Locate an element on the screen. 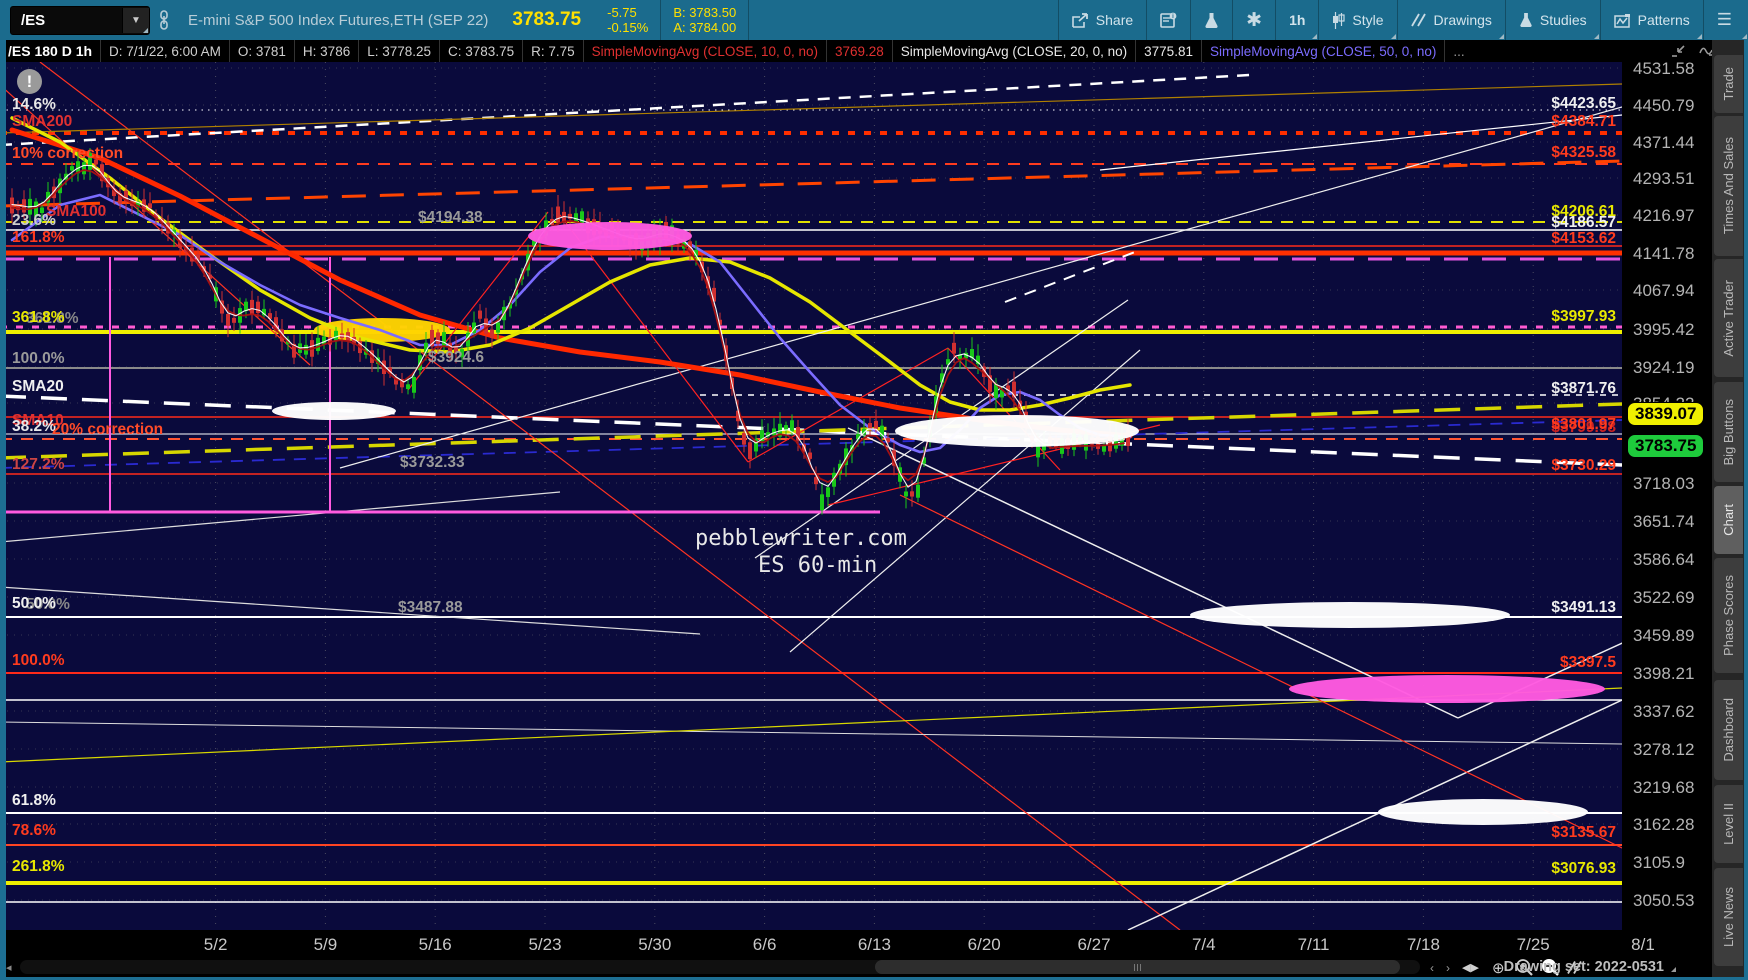 This screenshot has width=1748, height=980. price-tick-label: 3337.62 is located at coordinates (1664, 711).